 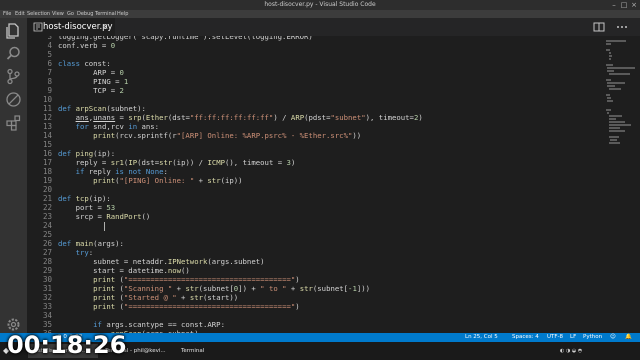 I want to click on code-line: srcp = RandPort(), so click(x=104, y=216).